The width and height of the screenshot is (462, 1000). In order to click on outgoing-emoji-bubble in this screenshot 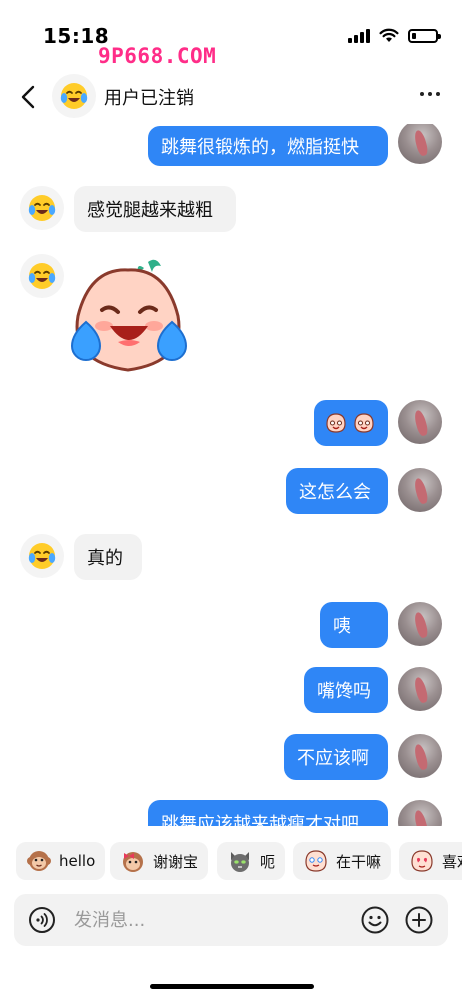, I will do `click(351, 423)`.